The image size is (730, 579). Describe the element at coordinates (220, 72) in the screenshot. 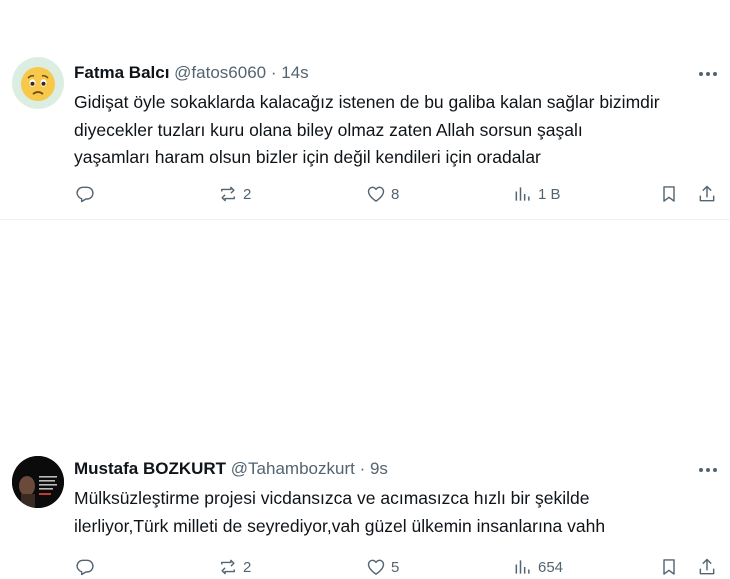

I see `user-handle: @fatos6060` at that location.